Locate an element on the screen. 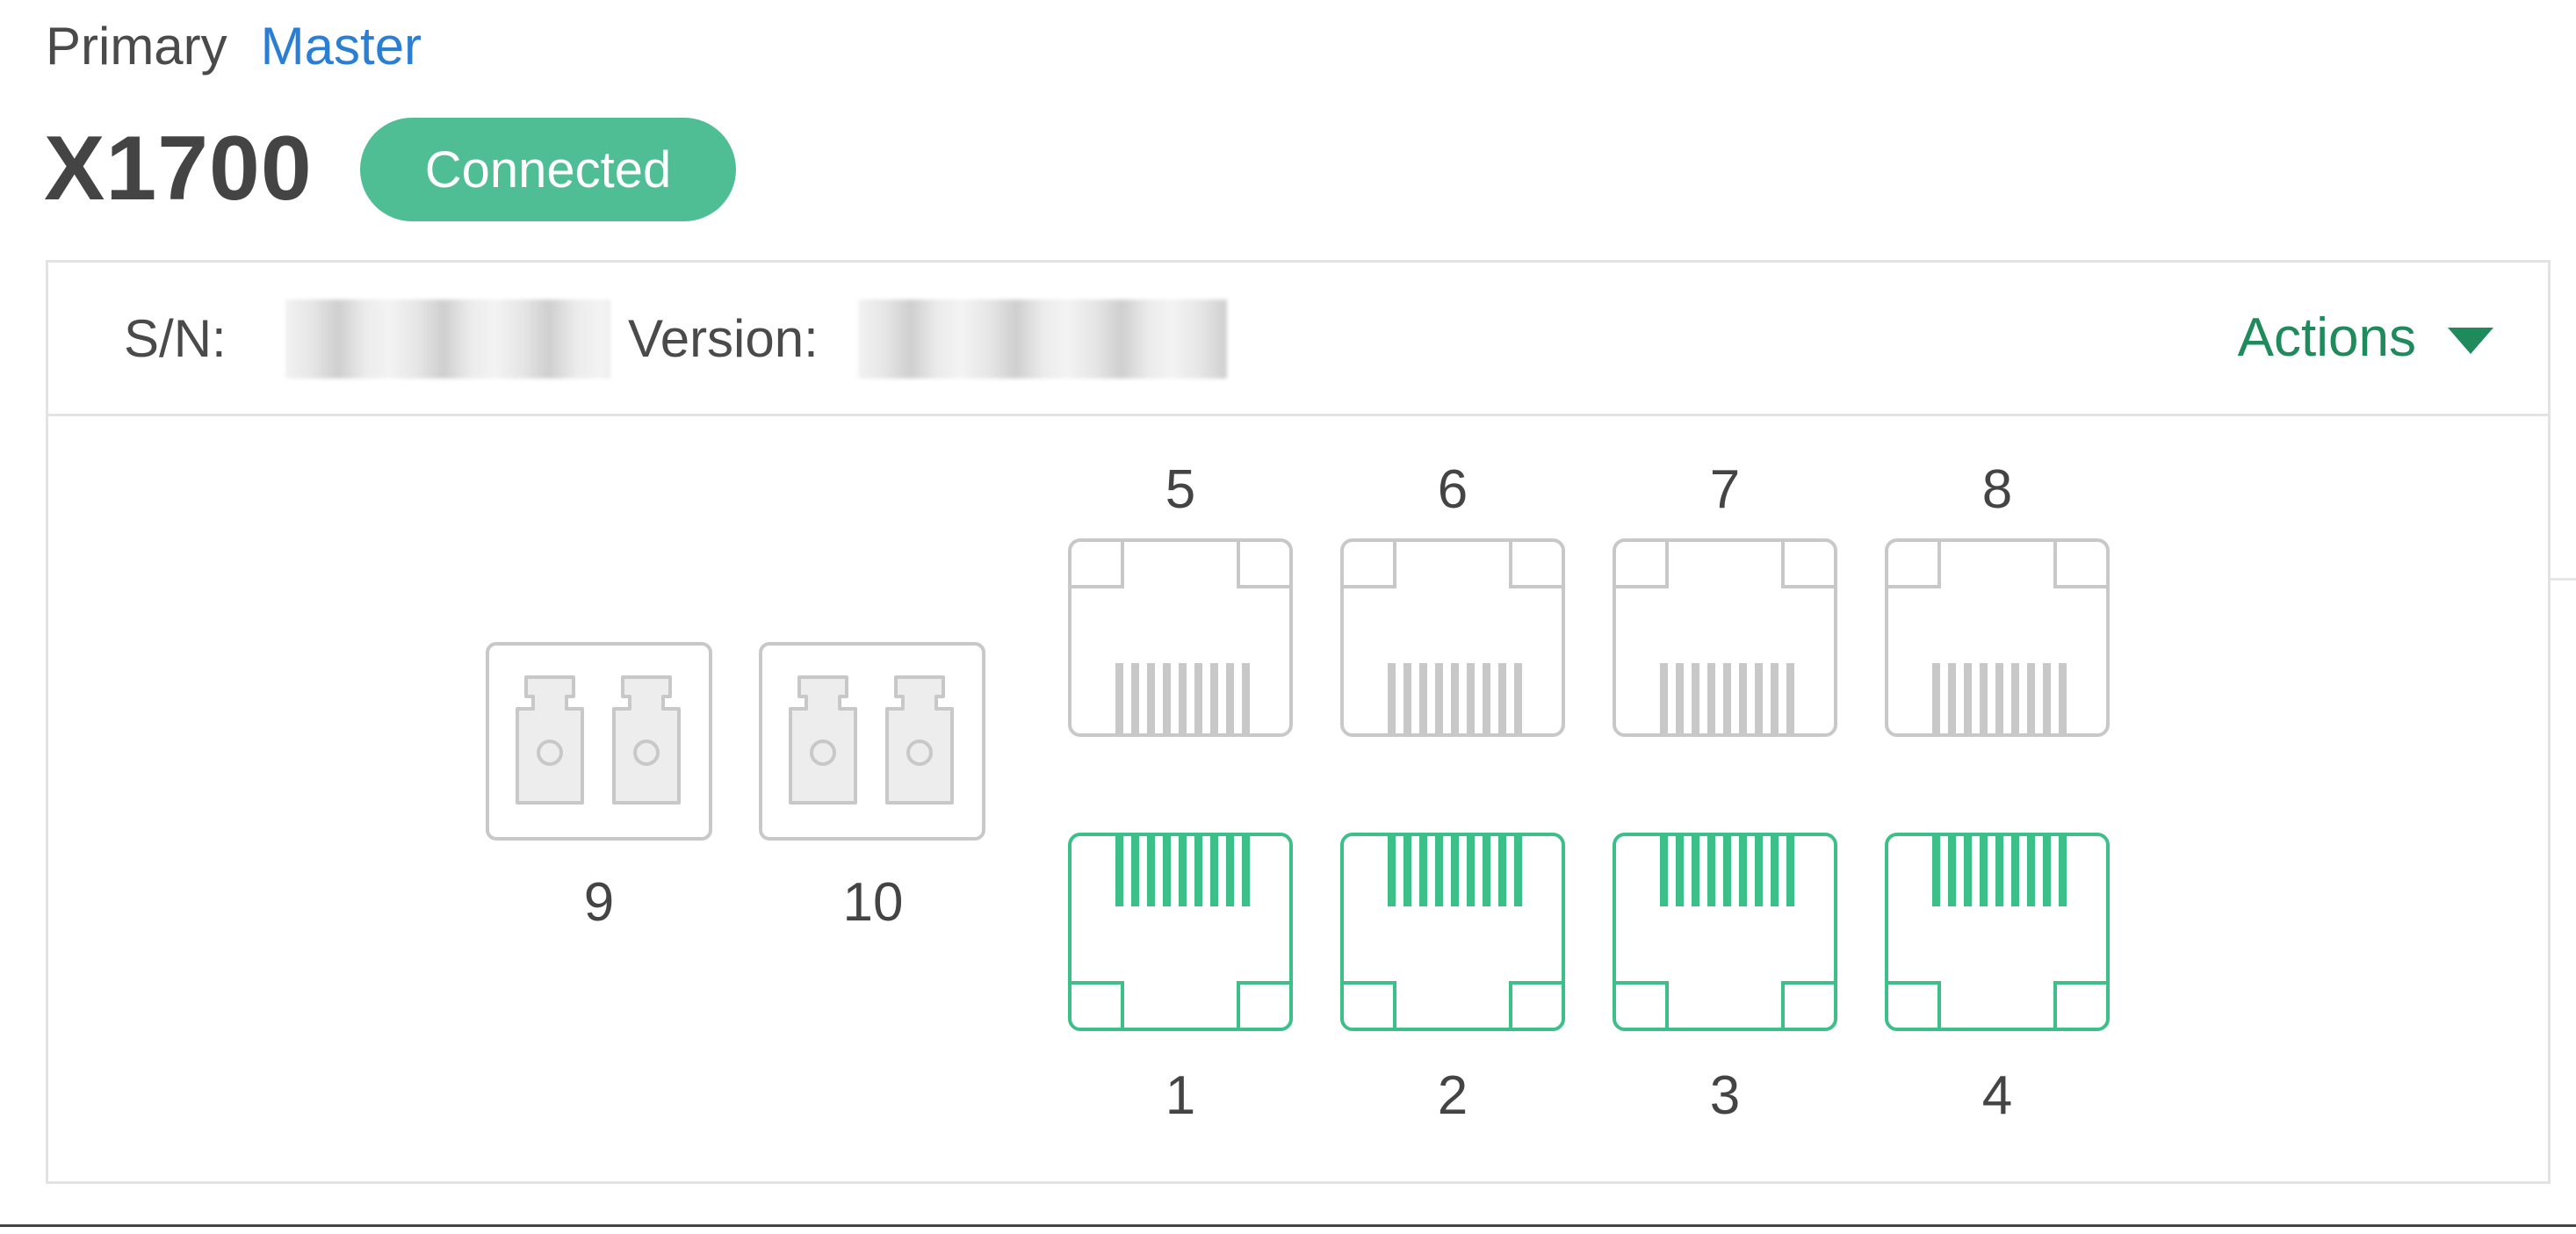 The height and width of the screenshot is (1234, 2576). version-label: Version: is located at coordinates (723, 338).